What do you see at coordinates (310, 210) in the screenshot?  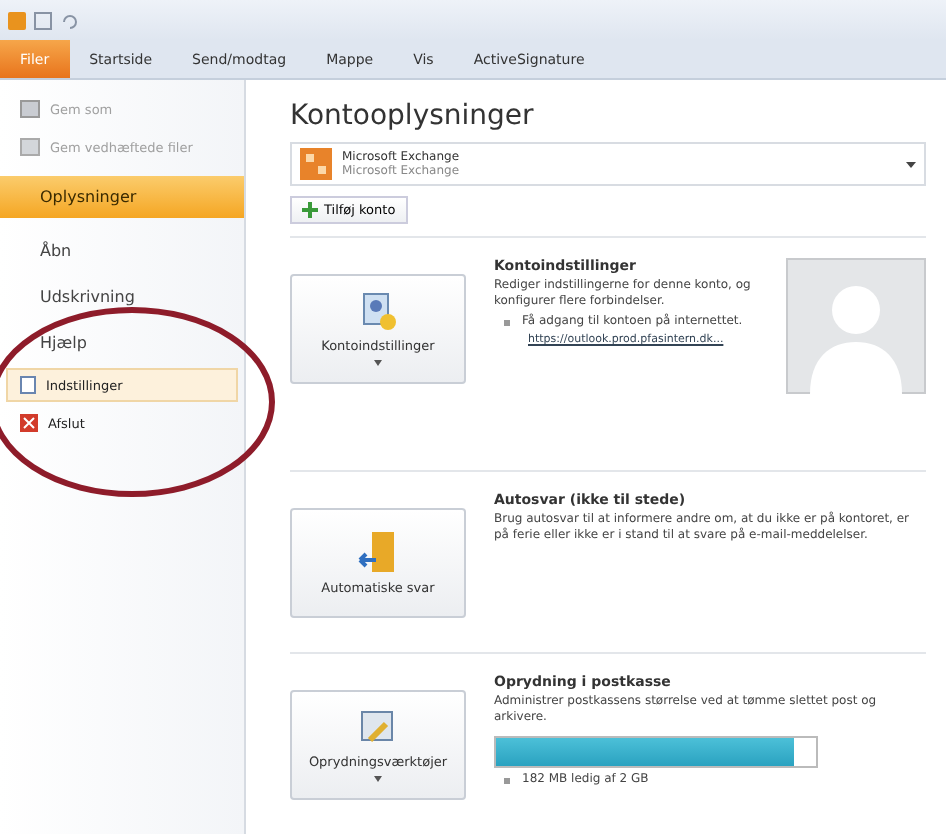 I see `plus-icon` at bounding box center [310, 210].